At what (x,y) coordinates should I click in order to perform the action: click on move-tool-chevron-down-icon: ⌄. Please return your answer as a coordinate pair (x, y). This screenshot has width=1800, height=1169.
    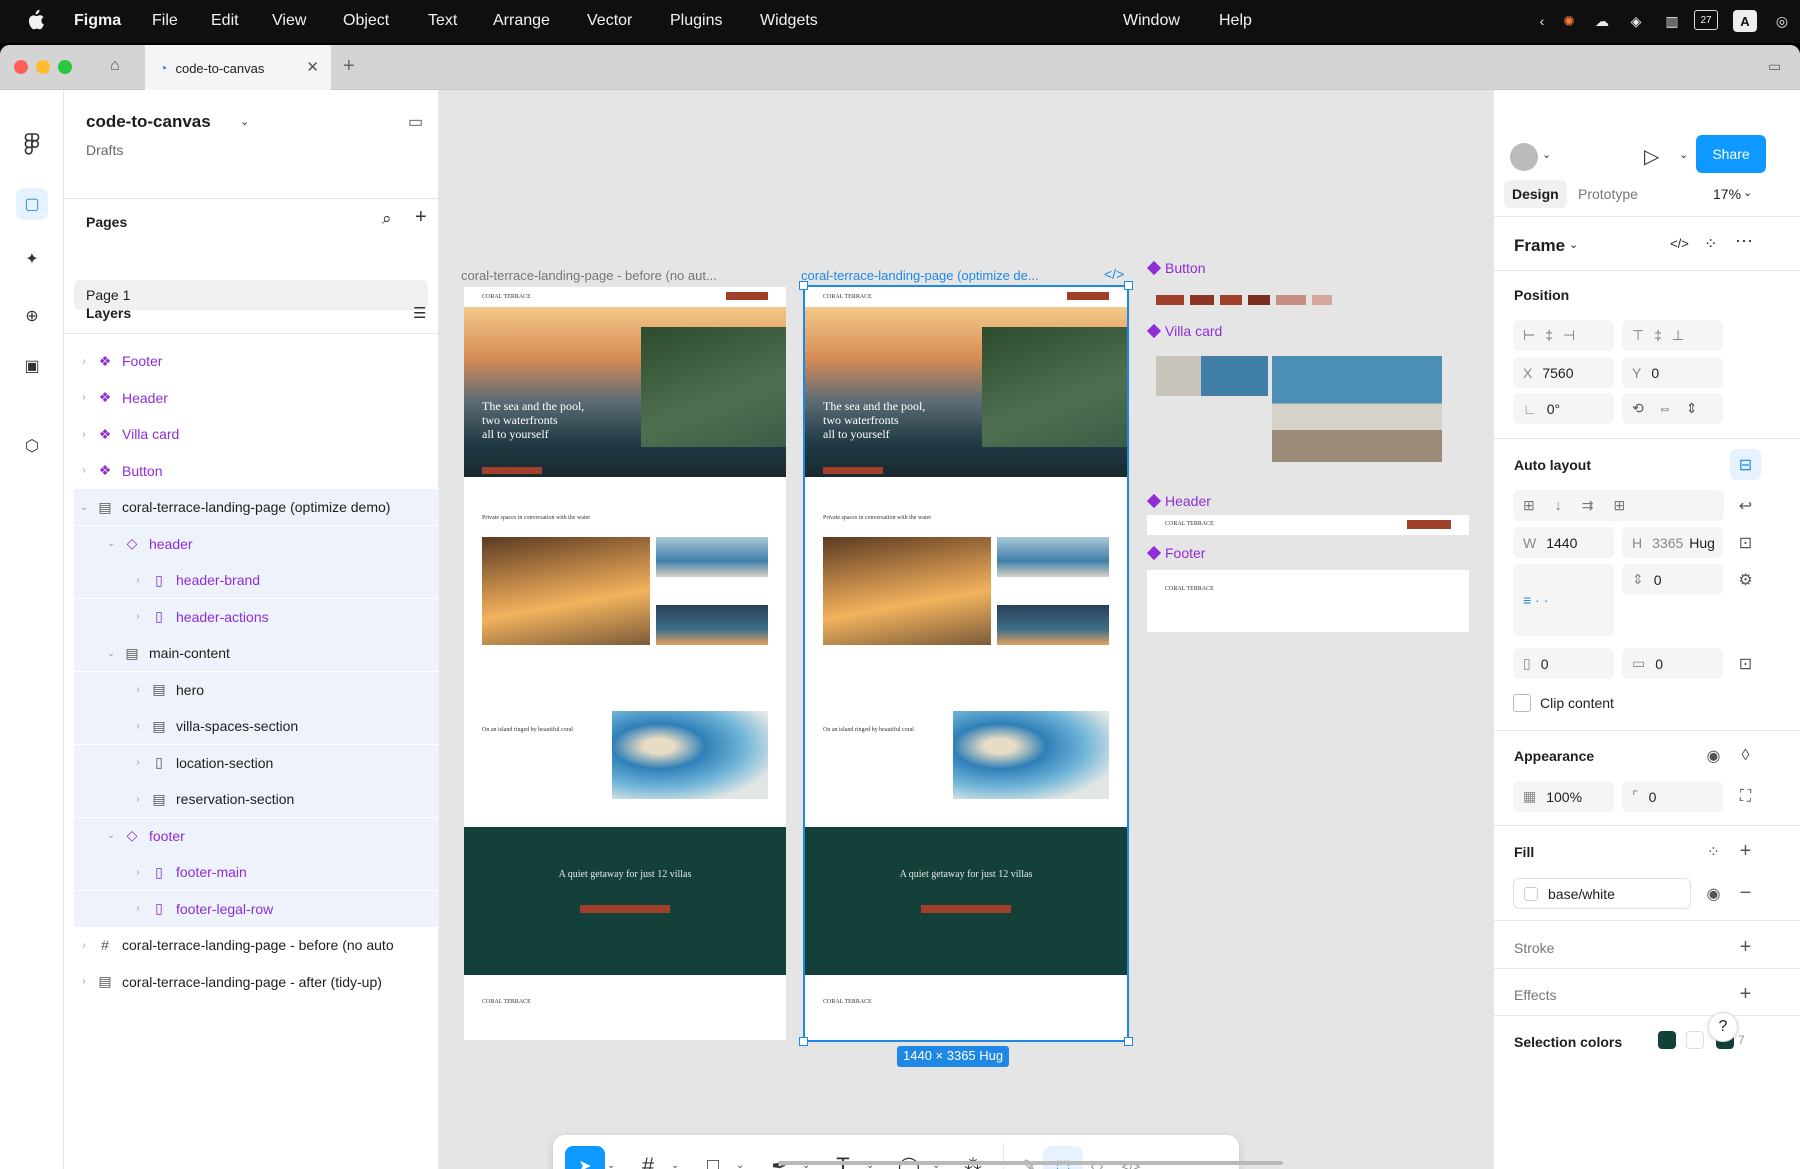
    Looking at the image, I should click on (611, 1164).